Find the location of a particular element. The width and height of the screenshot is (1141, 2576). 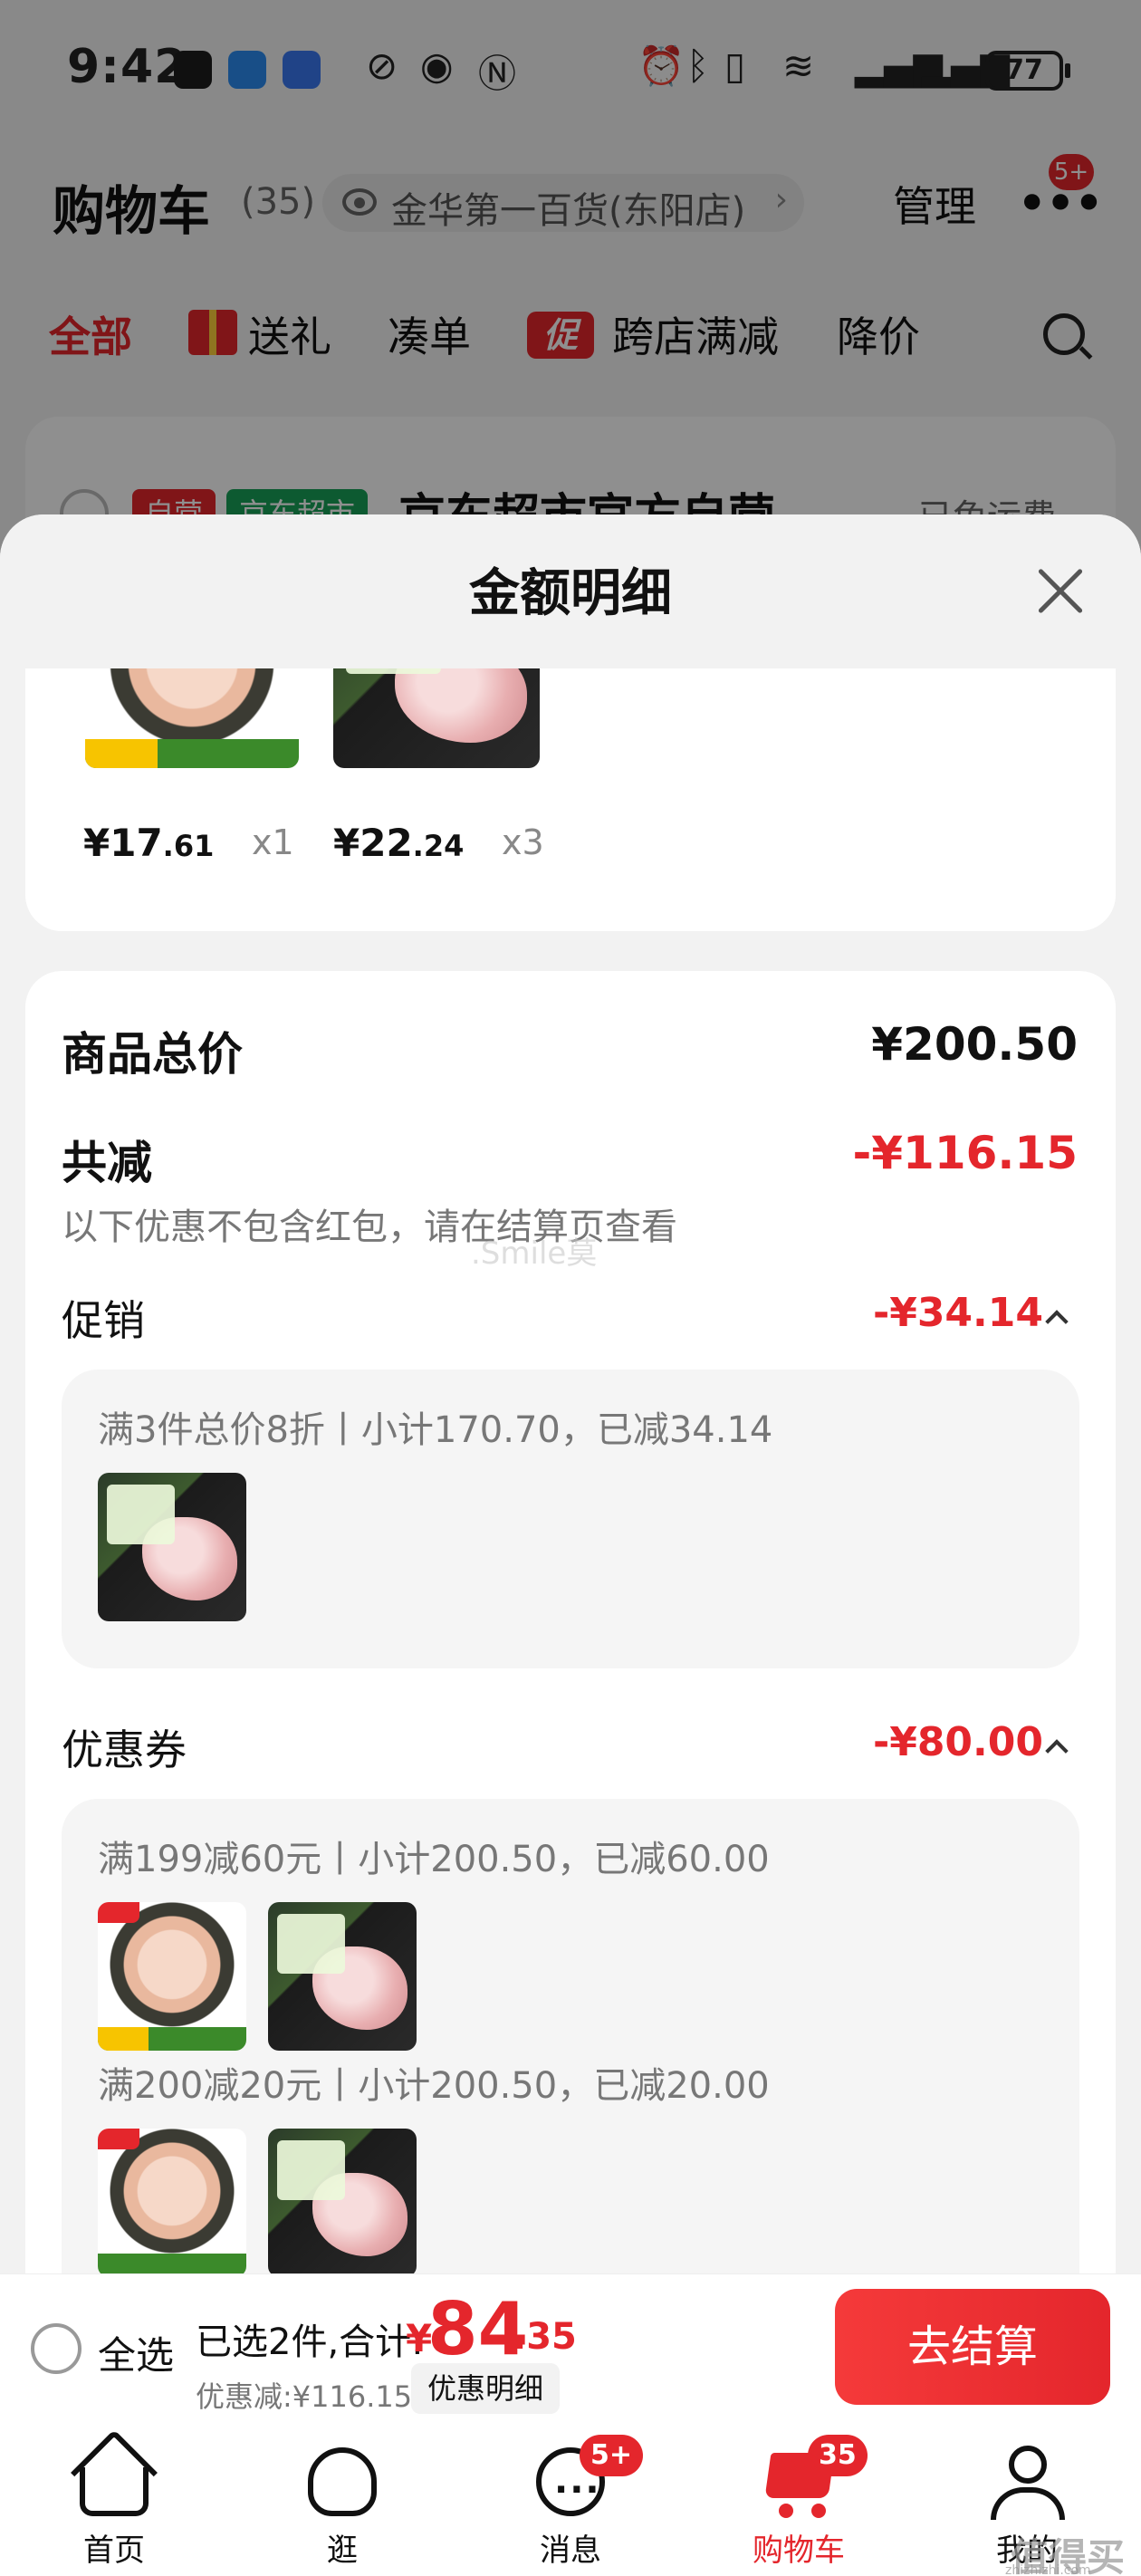

sheet-title: 金额明细 is located at coordinates (570, 593).